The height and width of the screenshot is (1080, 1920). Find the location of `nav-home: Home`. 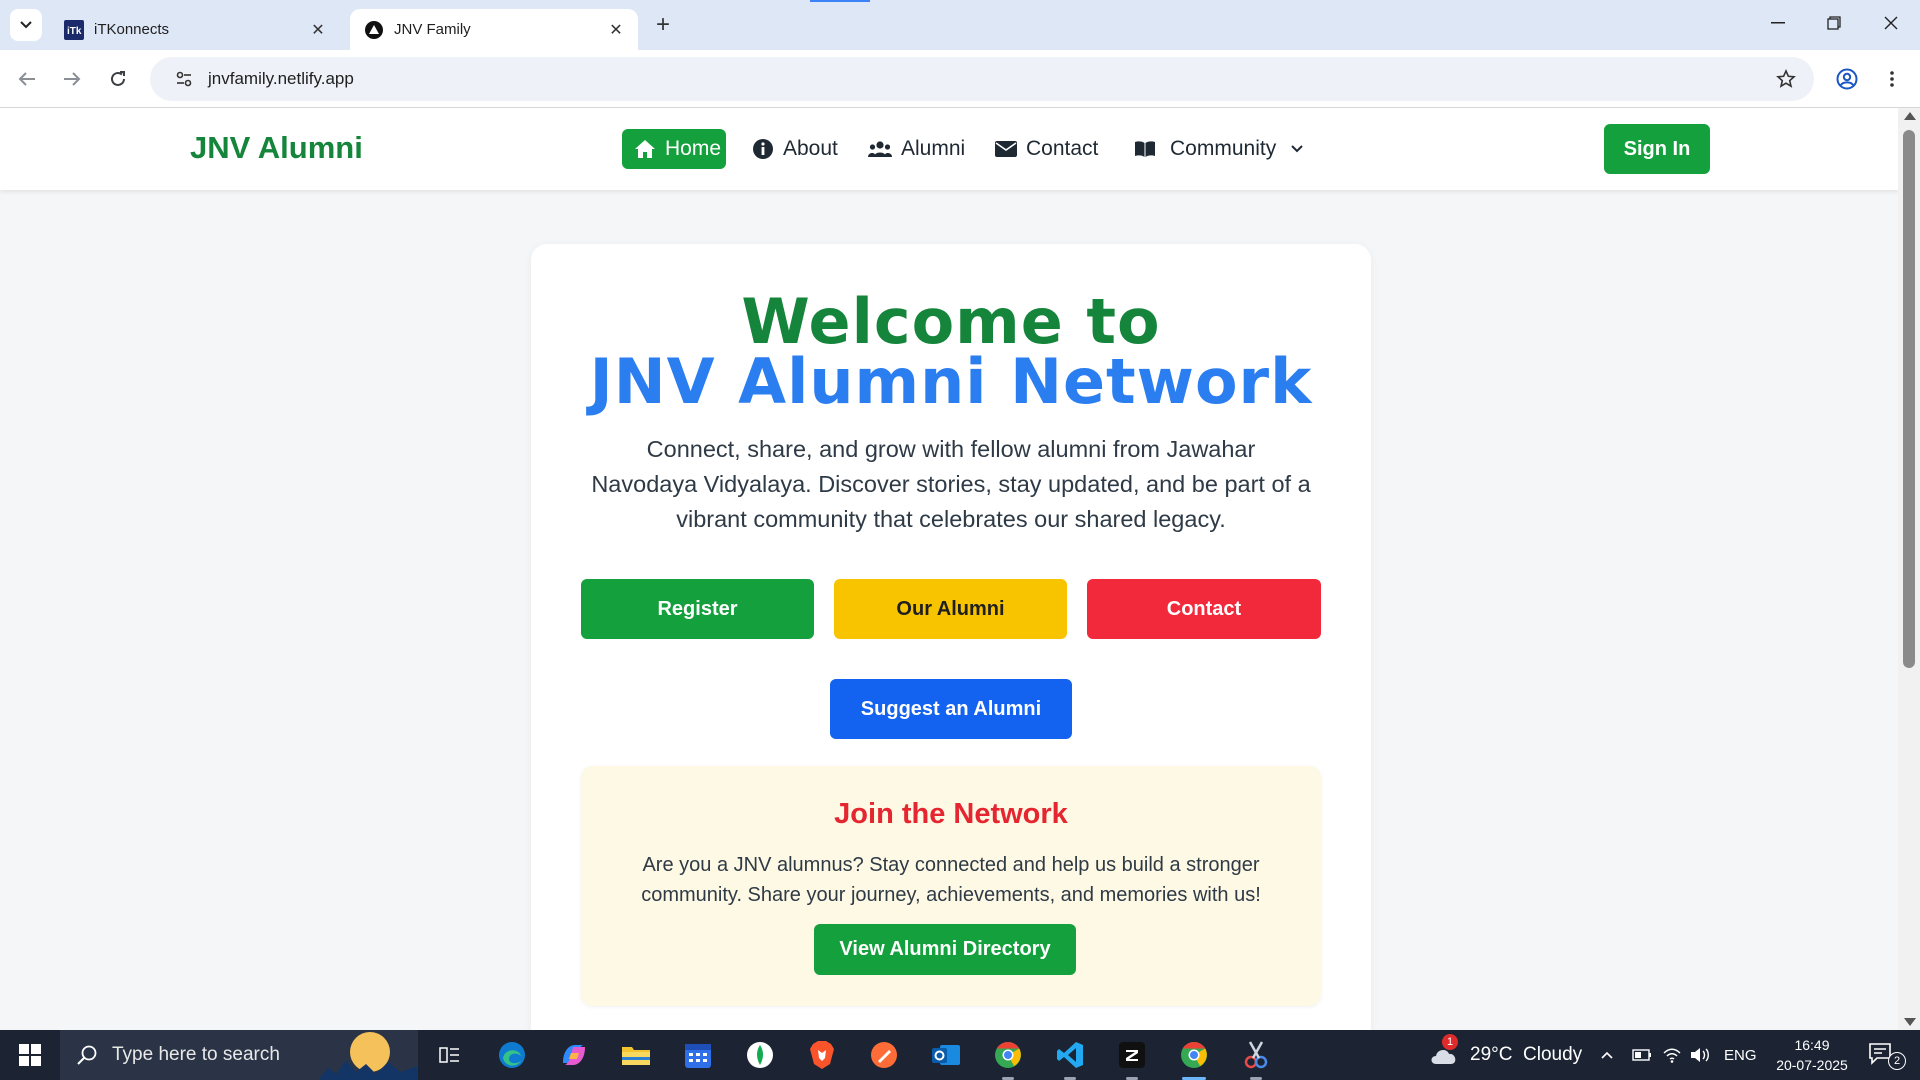

nav-home: Home is located at coordinates (674, 149).